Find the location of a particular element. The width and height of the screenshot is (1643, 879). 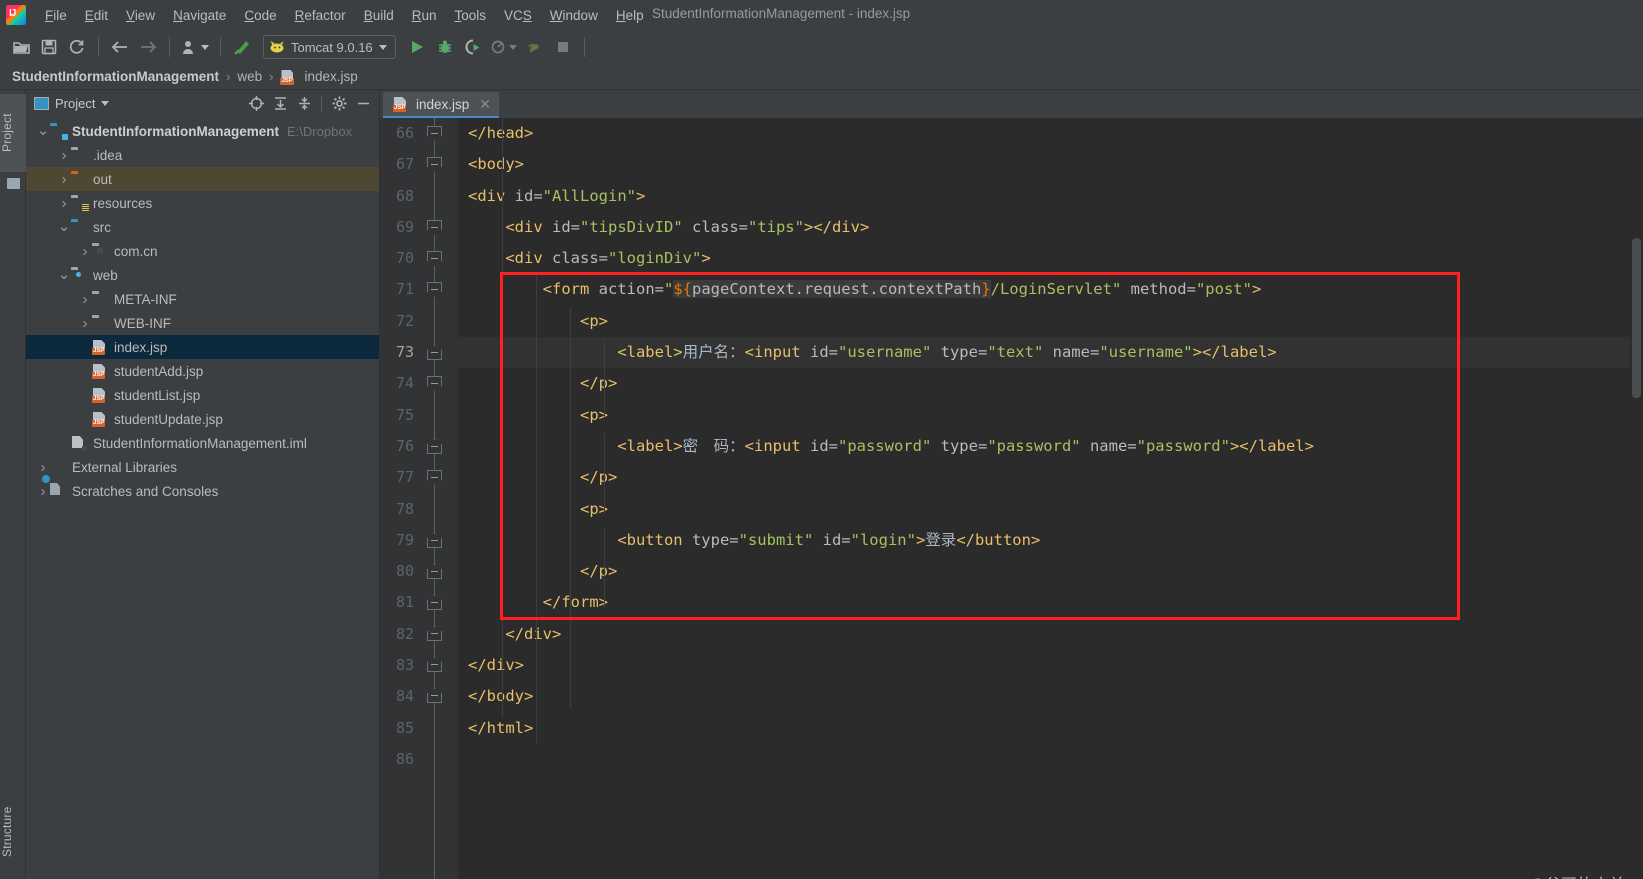

menu-item-window: Window is located at coordinates (574, 15).